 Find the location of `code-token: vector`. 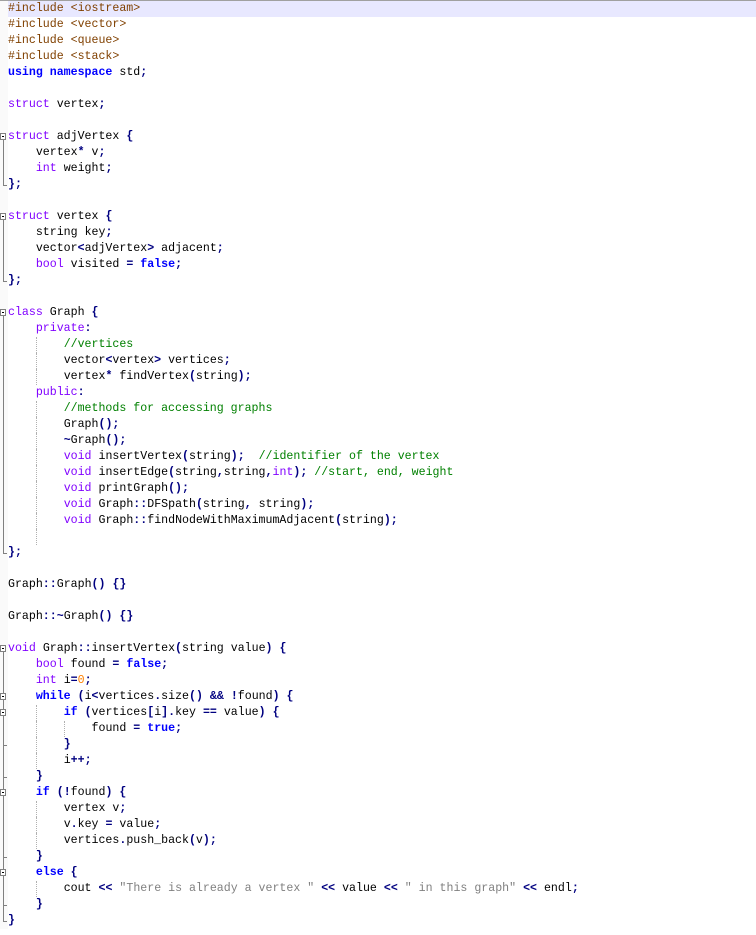

code-token: vector is located at coordinates (56, 248).